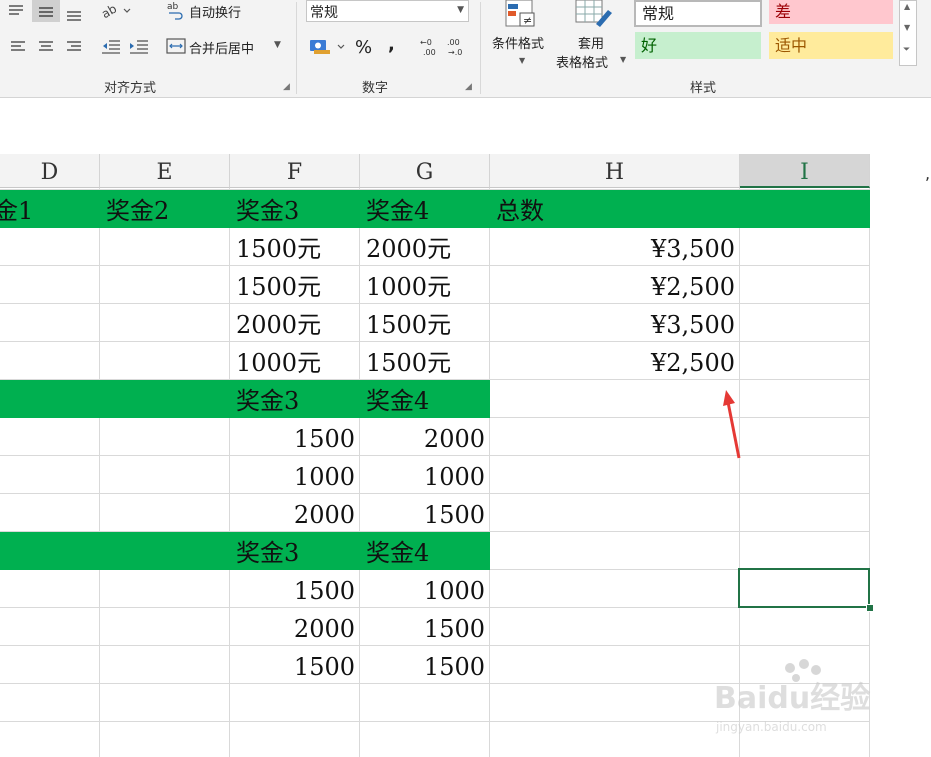  What do you see at coordinates (295, 437) in the screenshot?
I see `table2-row-1-f: 1500` at bounding box center [295, 437].